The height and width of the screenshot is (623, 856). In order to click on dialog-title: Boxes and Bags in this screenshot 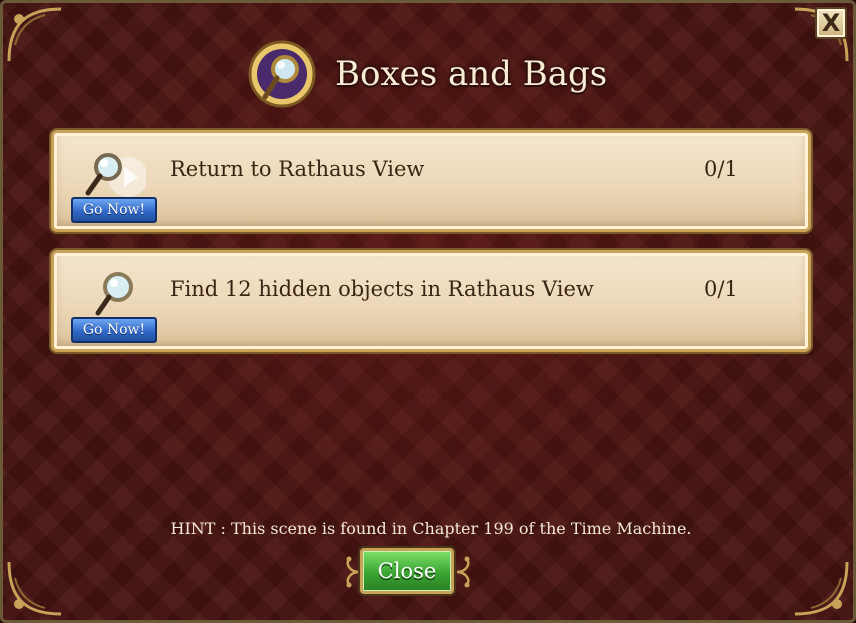, I will do `click(471, 74)`.